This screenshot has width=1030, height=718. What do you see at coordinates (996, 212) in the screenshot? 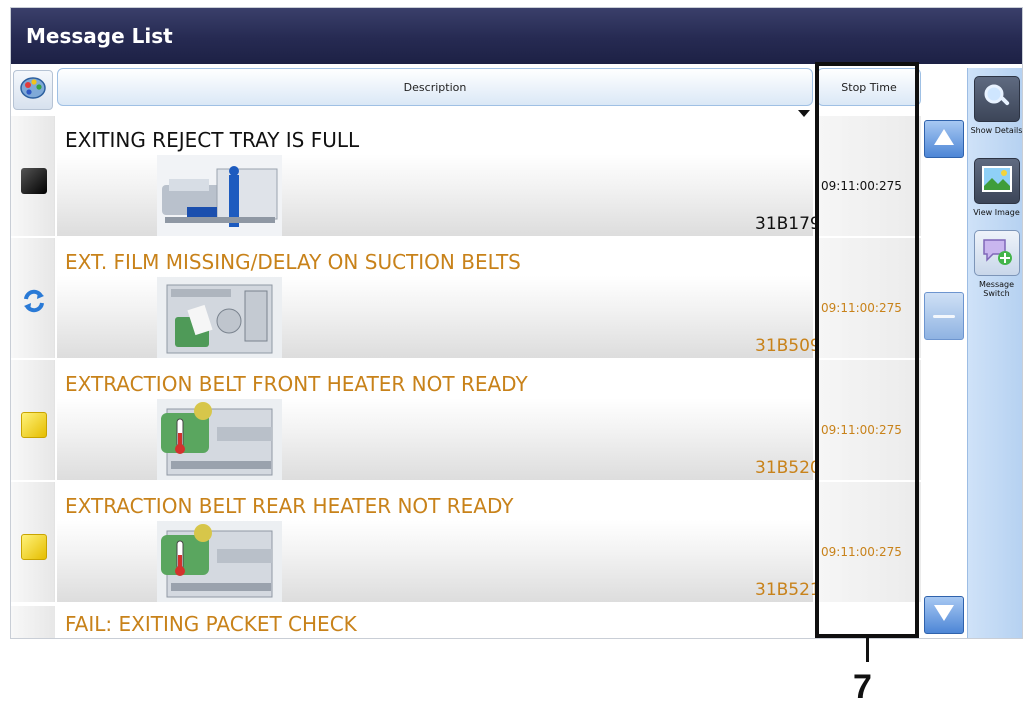
I see `view-image-label: View Image` at bounding box center [996, 212].